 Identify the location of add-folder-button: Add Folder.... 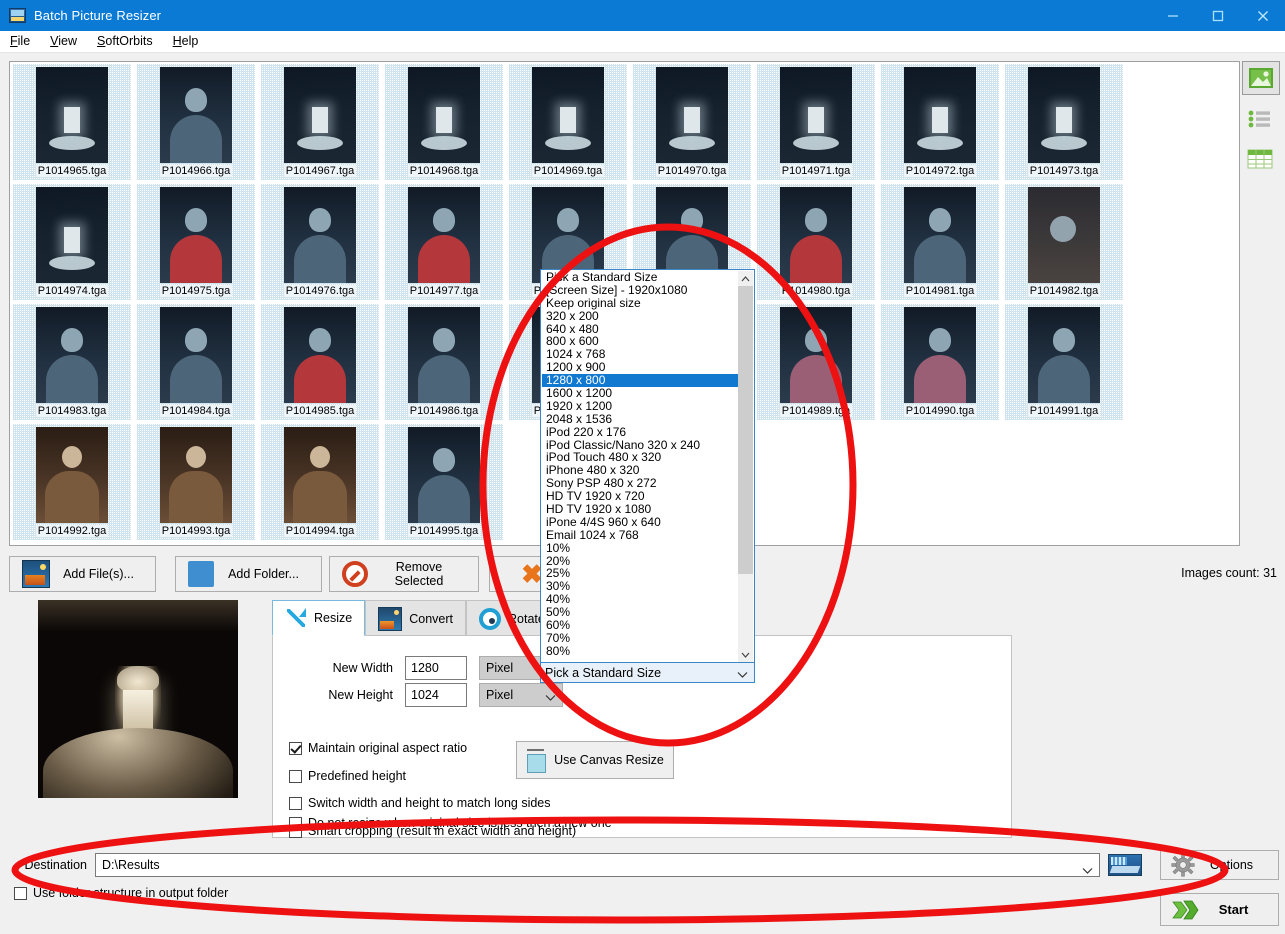
(248, 574).